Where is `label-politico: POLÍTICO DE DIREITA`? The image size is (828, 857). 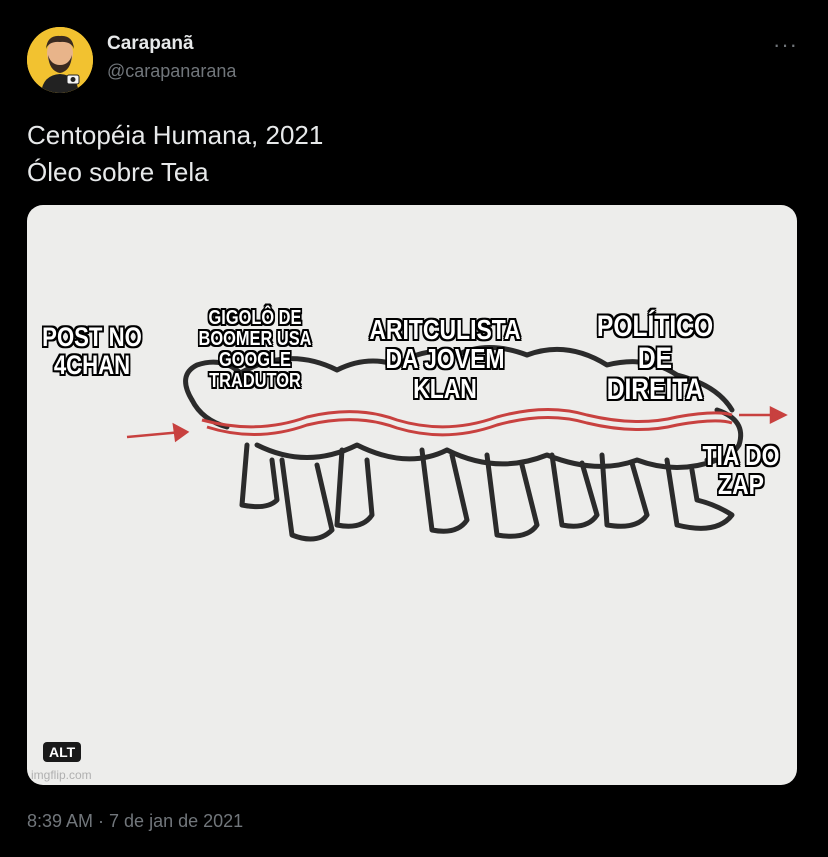 label-politico: POLÍTICO DE DIREITA is located at coordinates (655, 358).